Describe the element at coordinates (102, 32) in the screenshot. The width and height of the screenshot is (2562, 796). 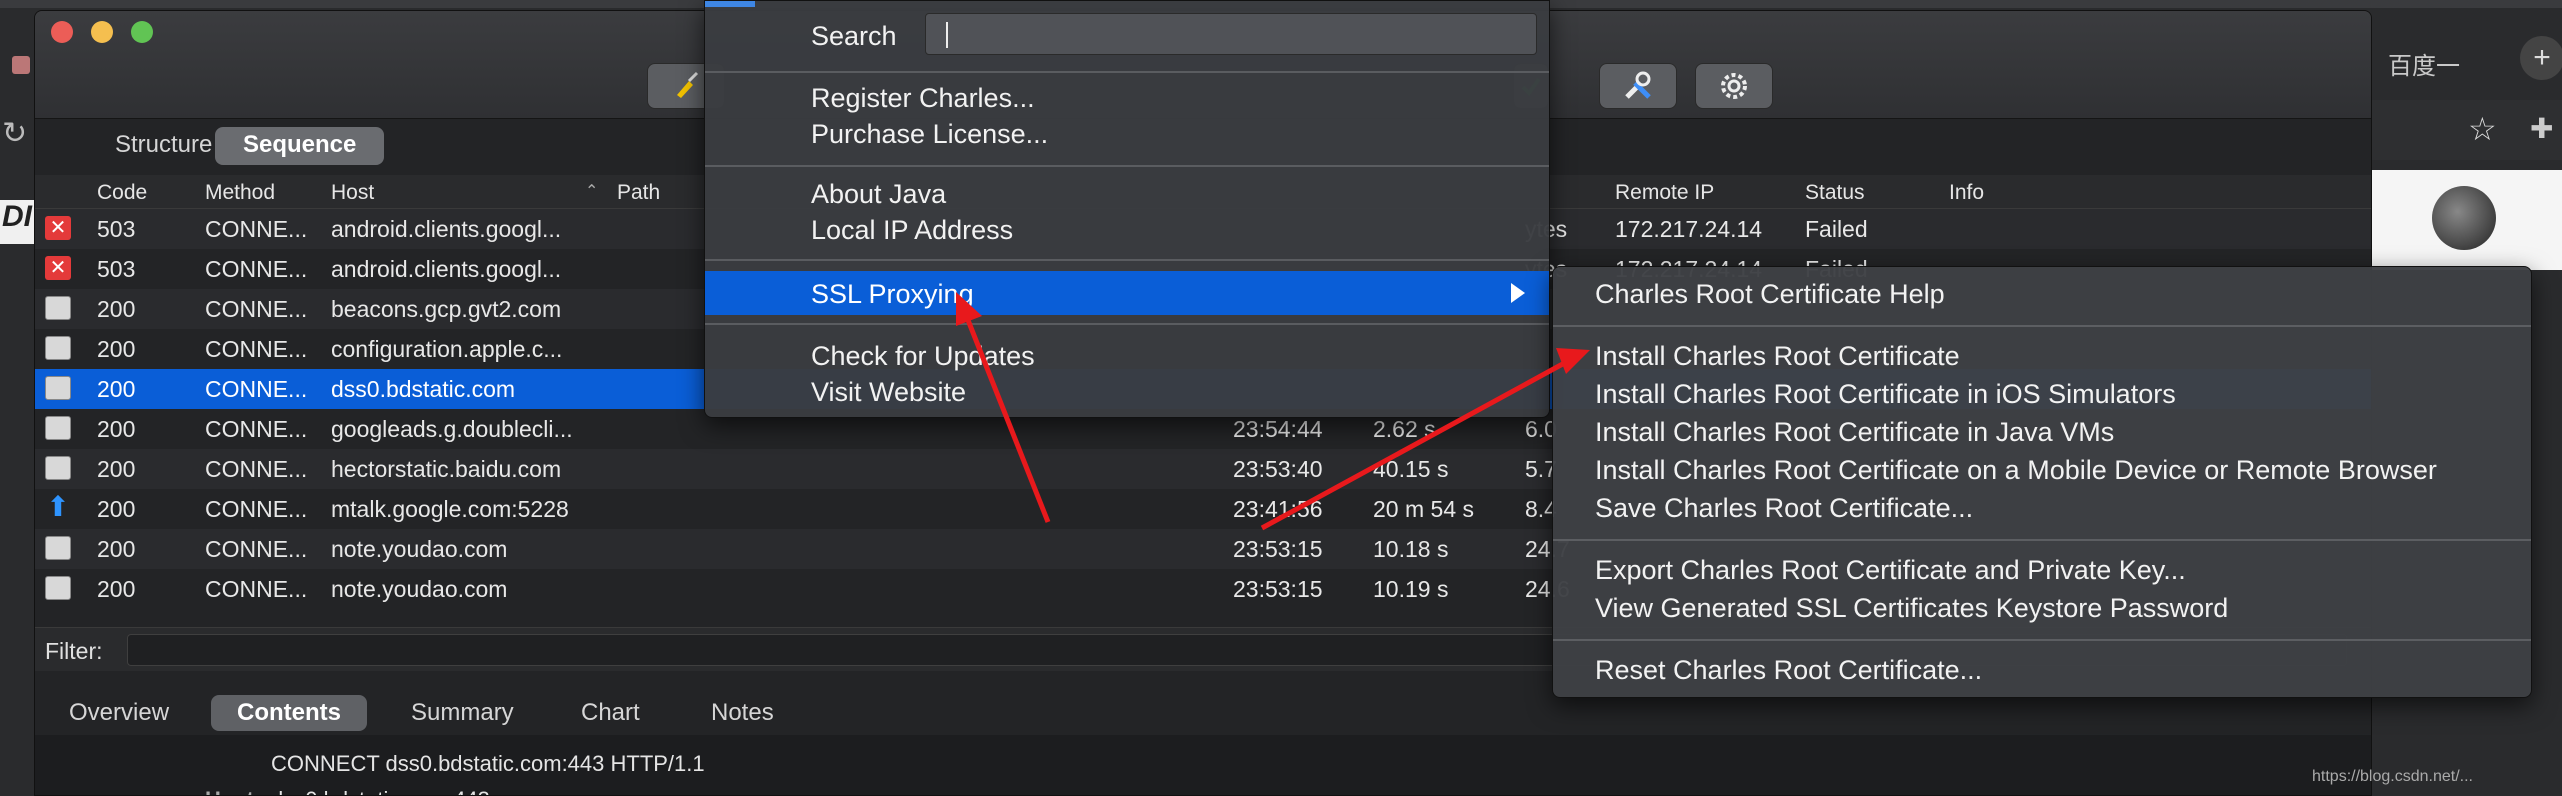
I see `minimize-window-button` at that location.